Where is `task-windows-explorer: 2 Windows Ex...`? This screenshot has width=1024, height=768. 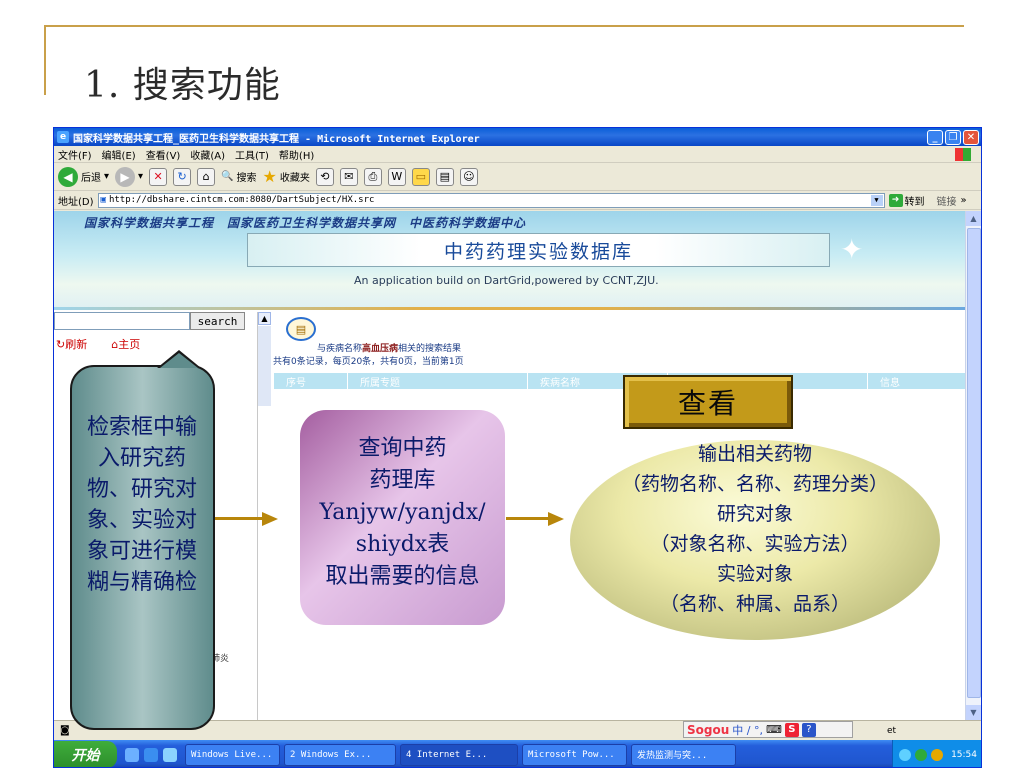
task-windows-explorer: 2 Windows Ex... is located at coordinates (340, 754).